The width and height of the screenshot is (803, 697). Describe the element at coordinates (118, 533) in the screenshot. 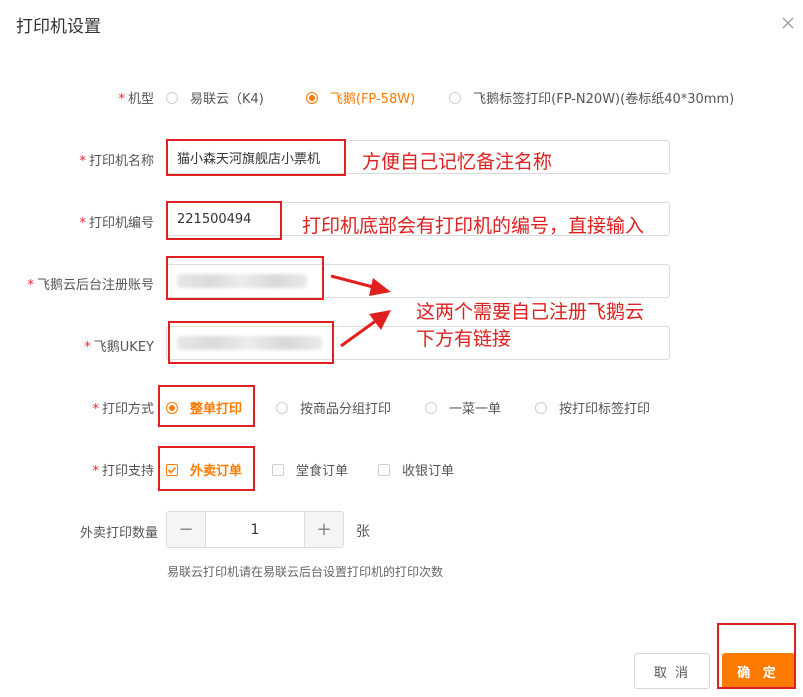

I see `takeout-count-label: 外卖打印数量` at that location.